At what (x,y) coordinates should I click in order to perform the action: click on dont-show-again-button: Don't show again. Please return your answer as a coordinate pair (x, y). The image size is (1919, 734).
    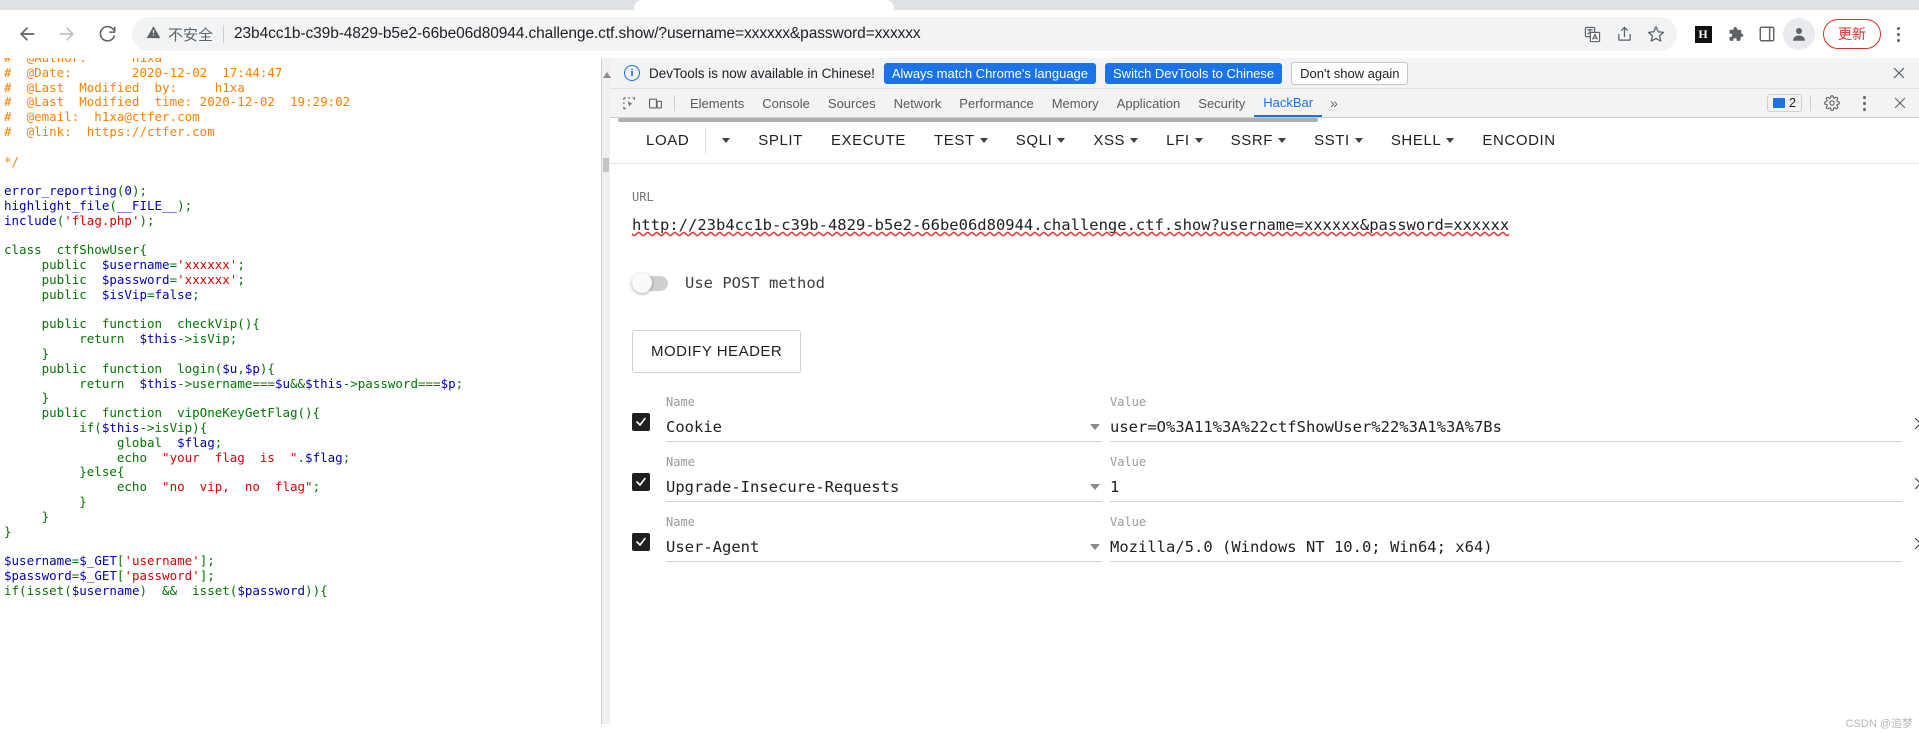
    Looking at the image, I should click on (1350, 73).